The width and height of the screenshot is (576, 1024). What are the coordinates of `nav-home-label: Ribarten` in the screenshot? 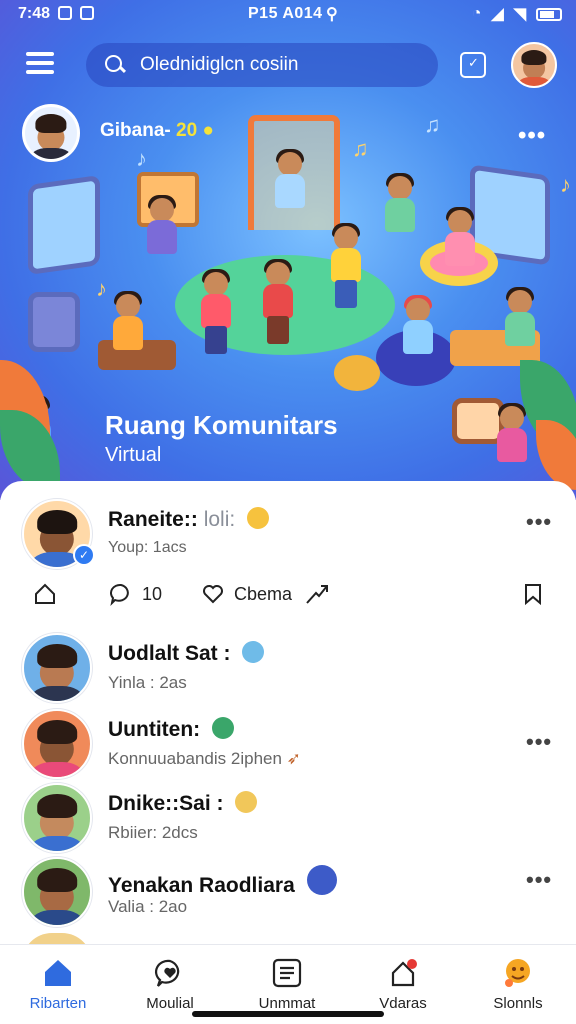 It's located at (58, 1003).